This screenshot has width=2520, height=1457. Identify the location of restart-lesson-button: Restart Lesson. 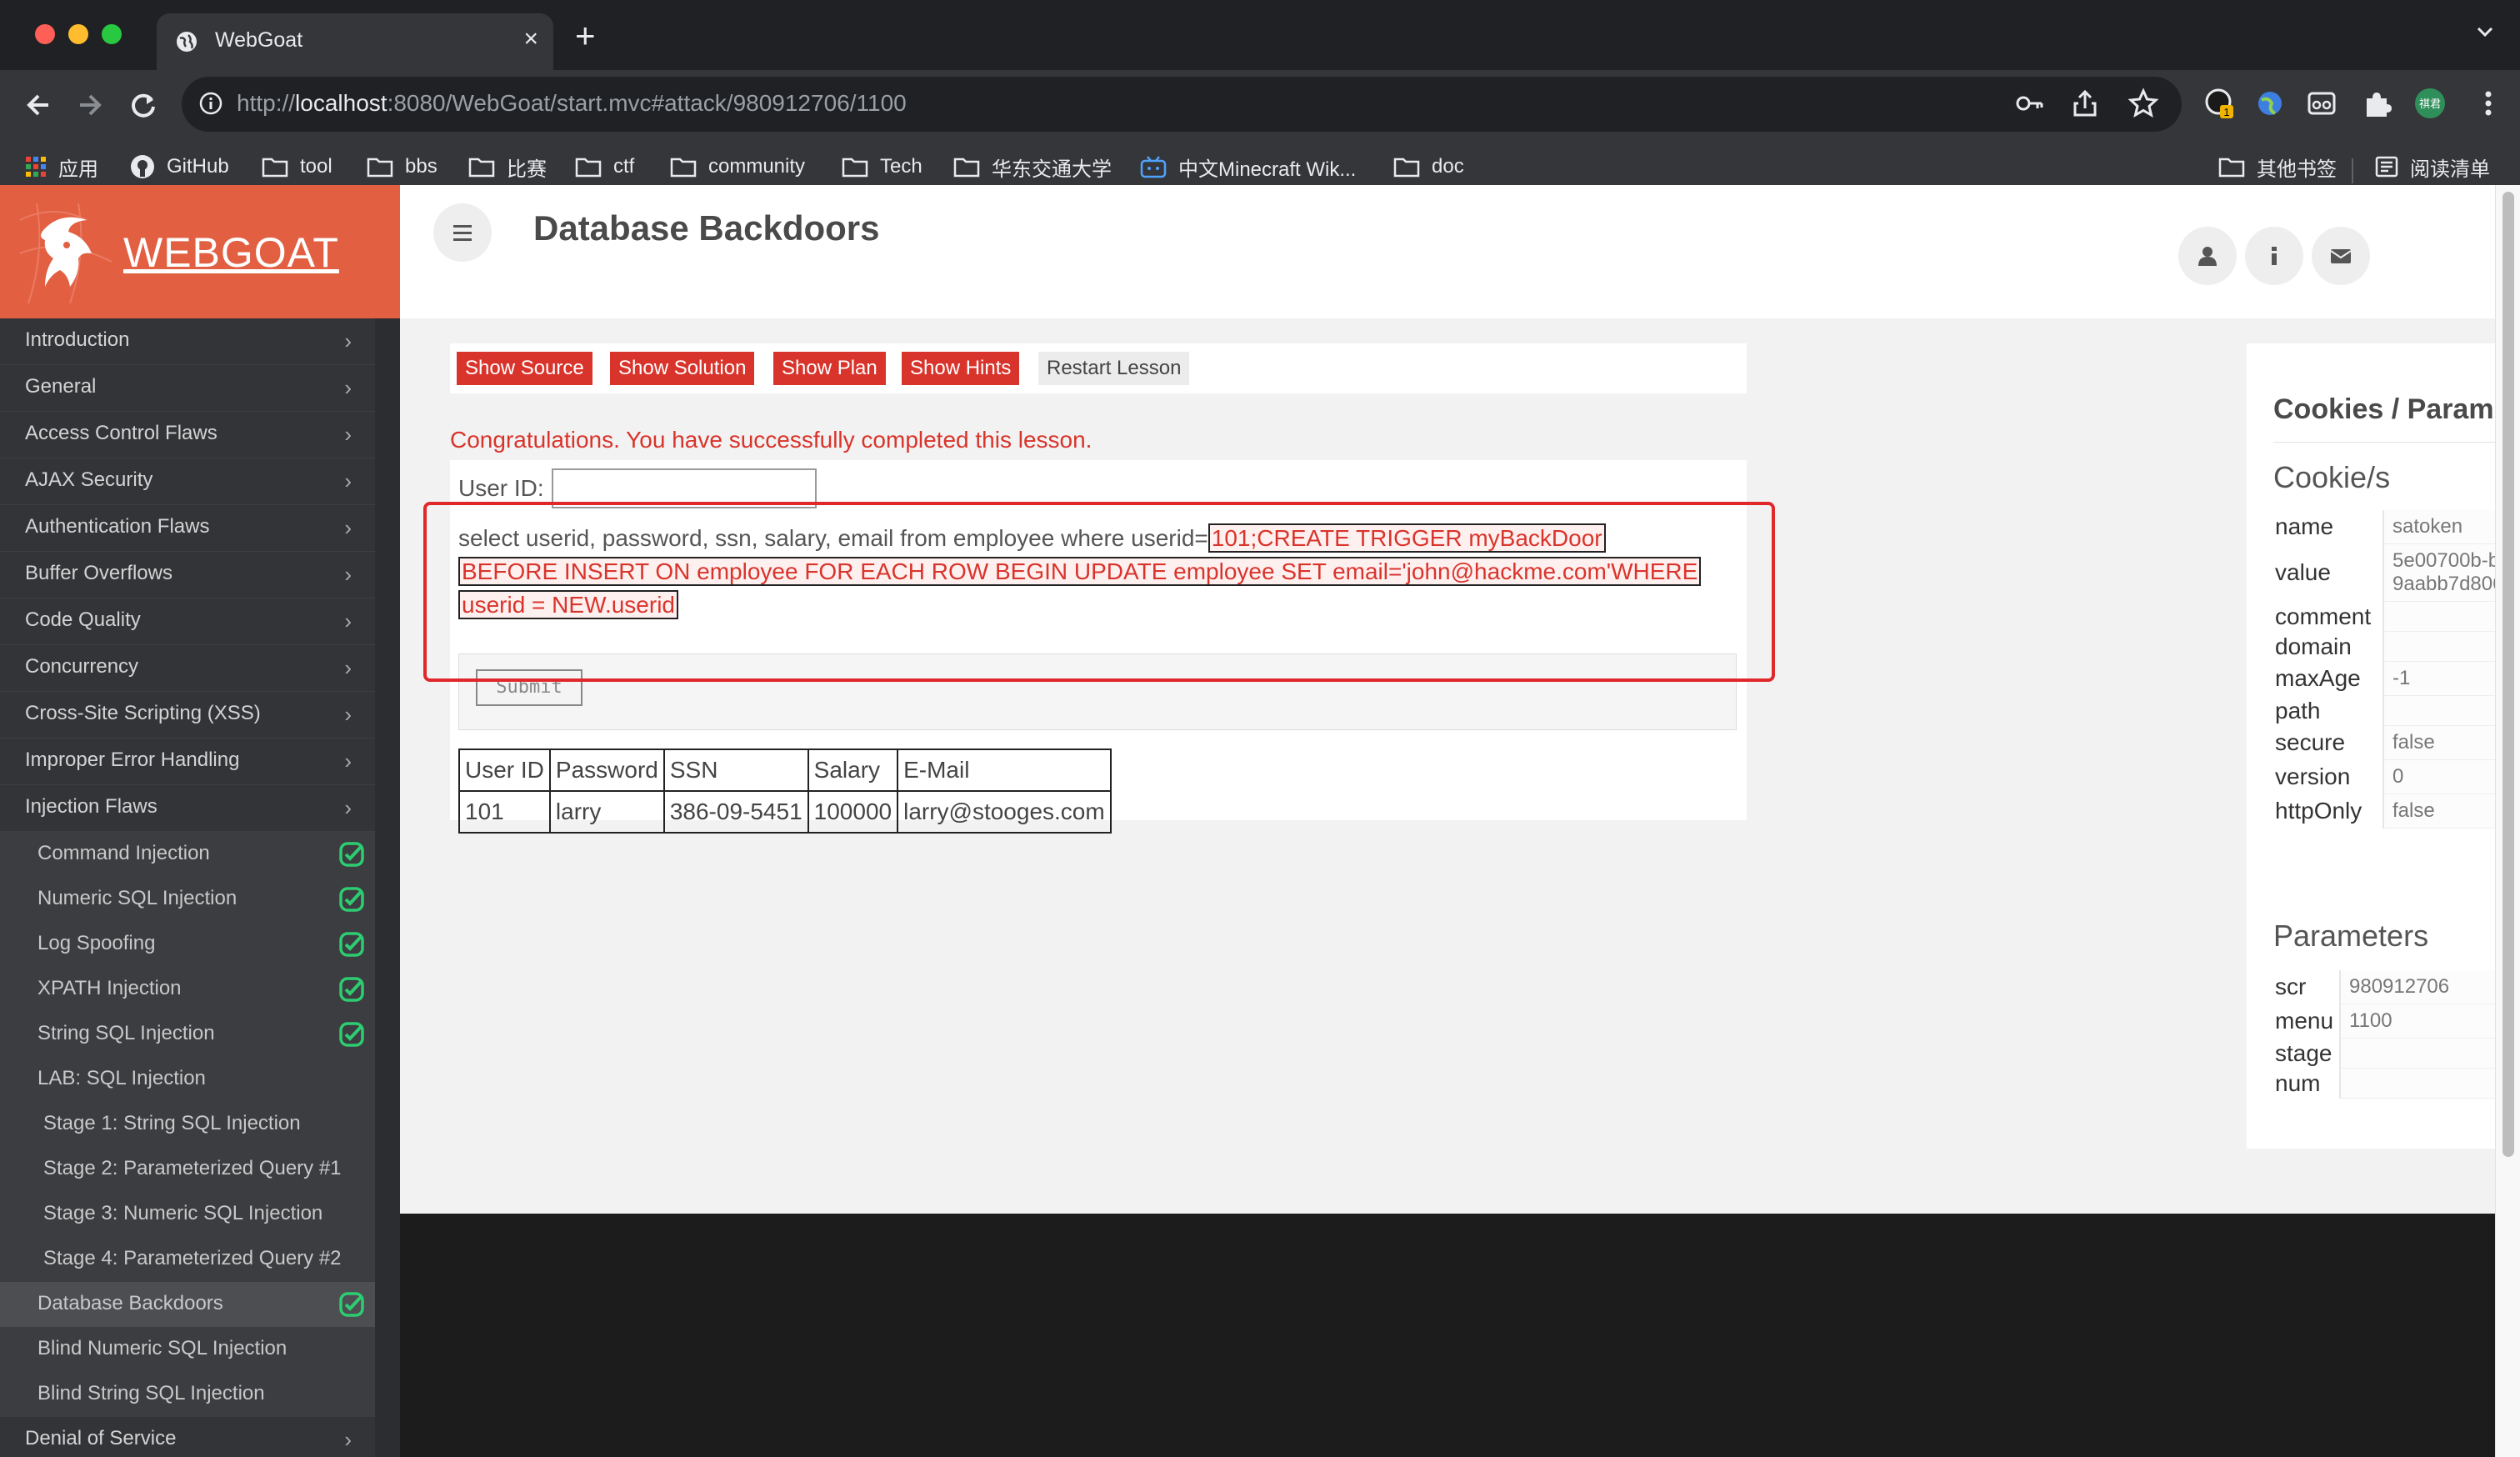
(1114, 368).